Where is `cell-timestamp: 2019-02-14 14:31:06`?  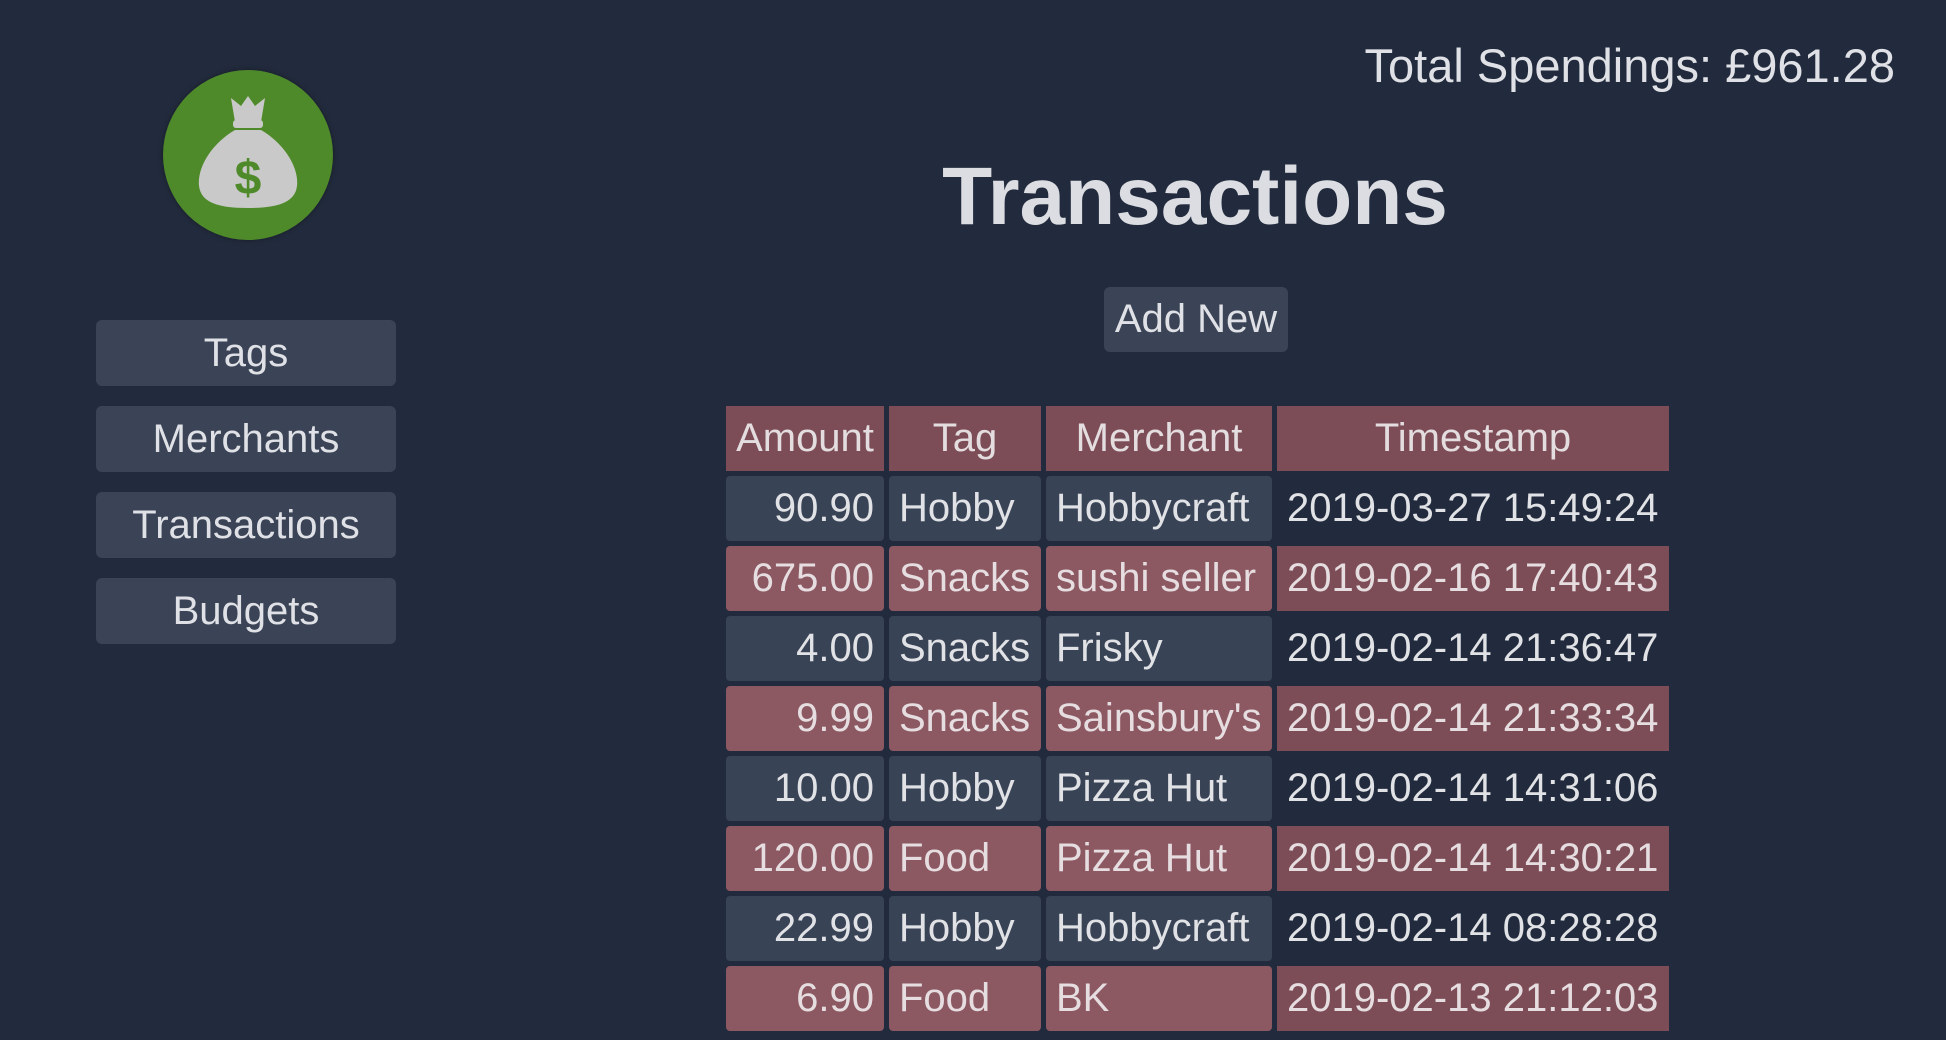 cell-timestamp: 2019-02-14 14:31:06 is located at coordinates (1473, 788).